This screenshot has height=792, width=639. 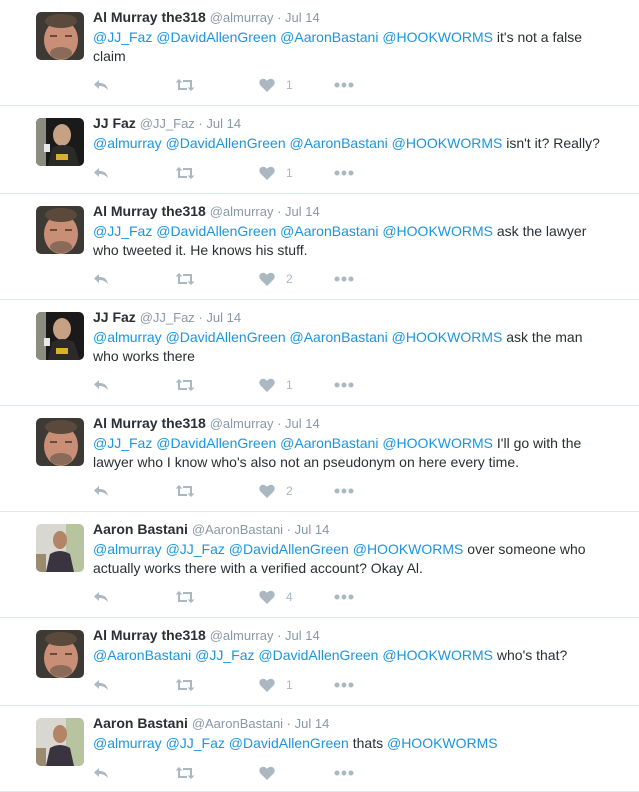 I want to click on like-button: 4, so click(x=276, y=597).